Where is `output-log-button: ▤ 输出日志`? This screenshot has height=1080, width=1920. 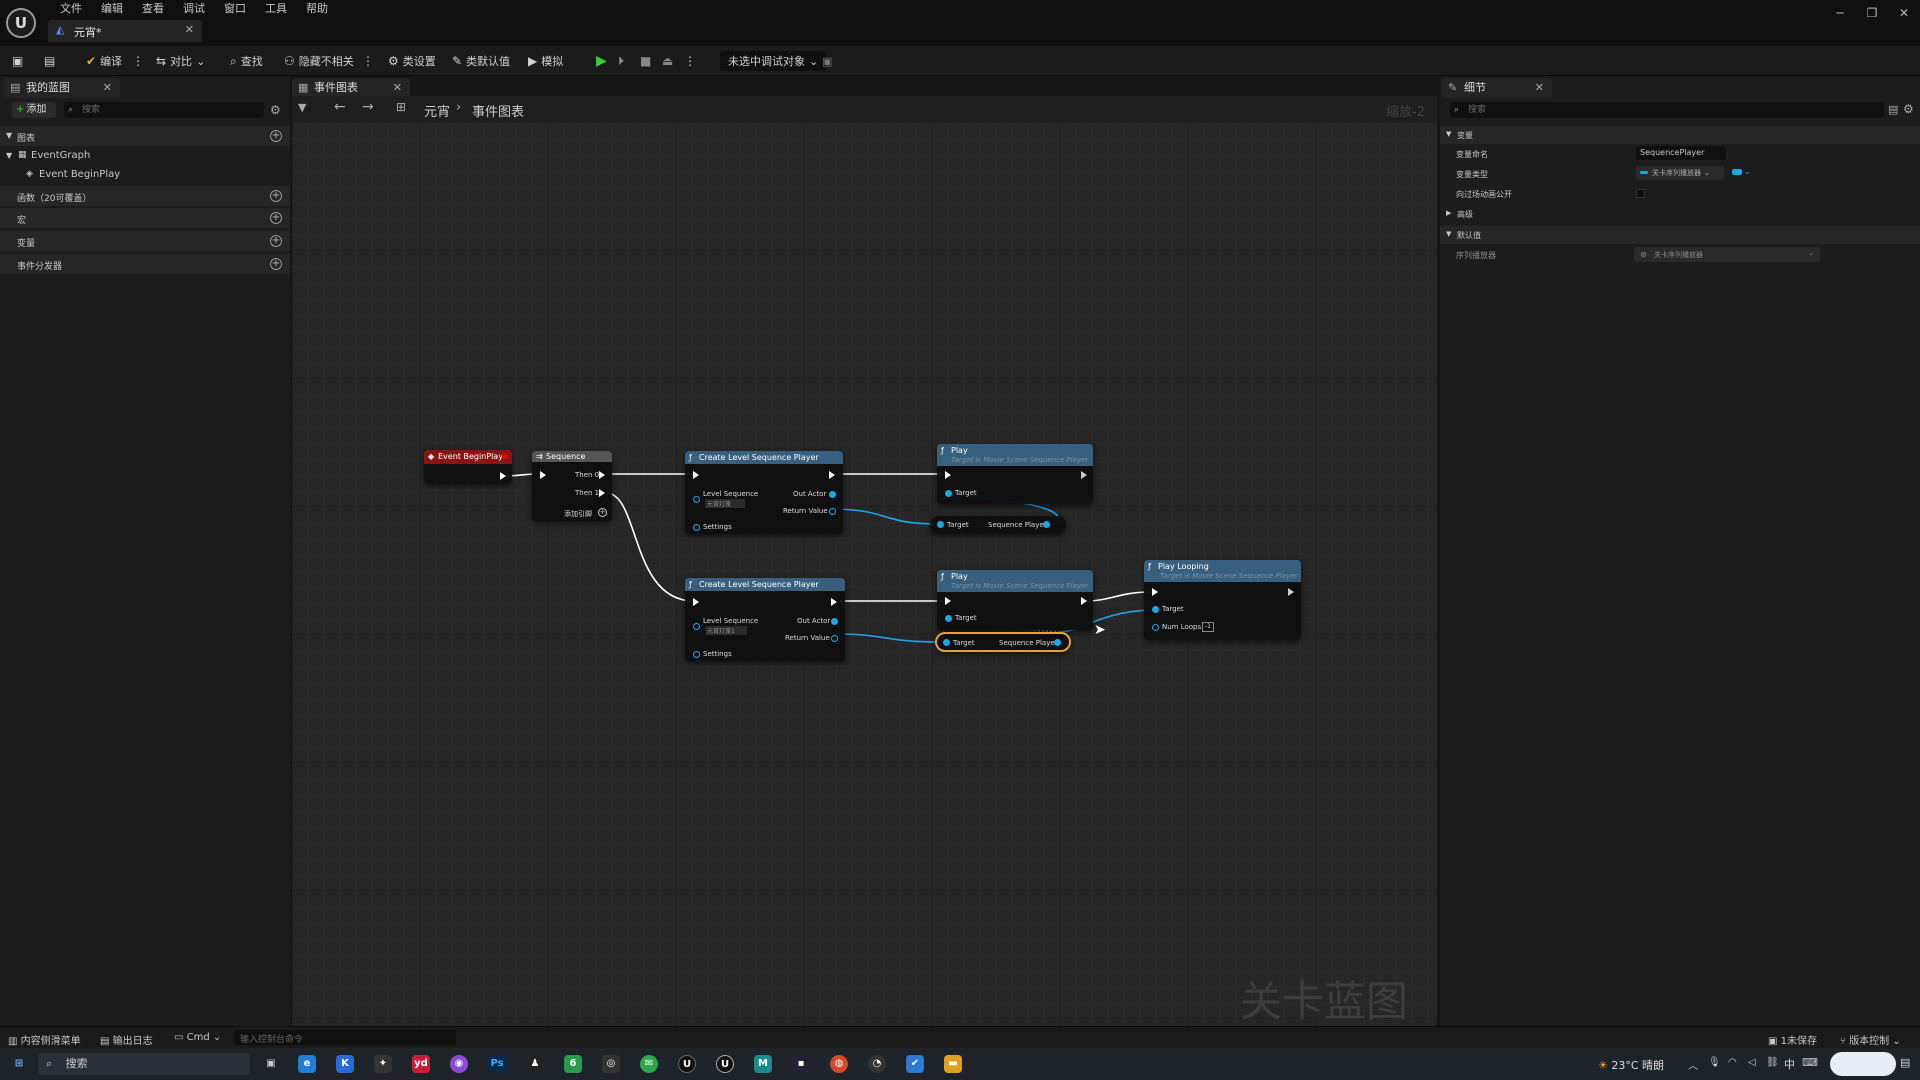 output-log-button: ▤ 输出日志 is located at coordinates (126, 1039).